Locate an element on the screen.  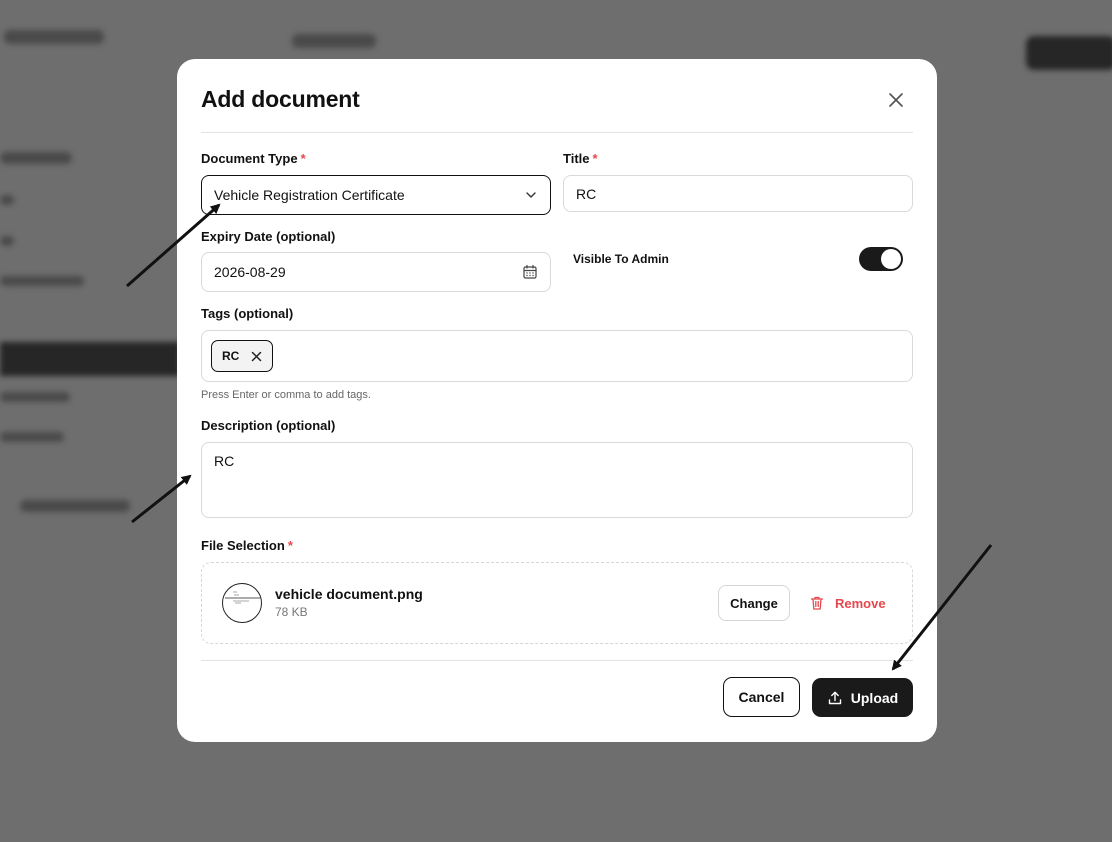
tags-label: Tags (optional) is located at coordinates (247, 313).